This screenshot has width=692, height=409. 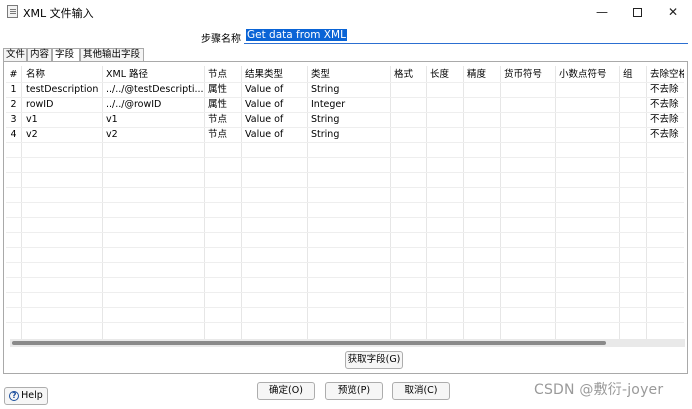 What do you see at coordinates (14, 395) in the screenshot?
I see `help-icon: ?` at bounding box center [14, 395].